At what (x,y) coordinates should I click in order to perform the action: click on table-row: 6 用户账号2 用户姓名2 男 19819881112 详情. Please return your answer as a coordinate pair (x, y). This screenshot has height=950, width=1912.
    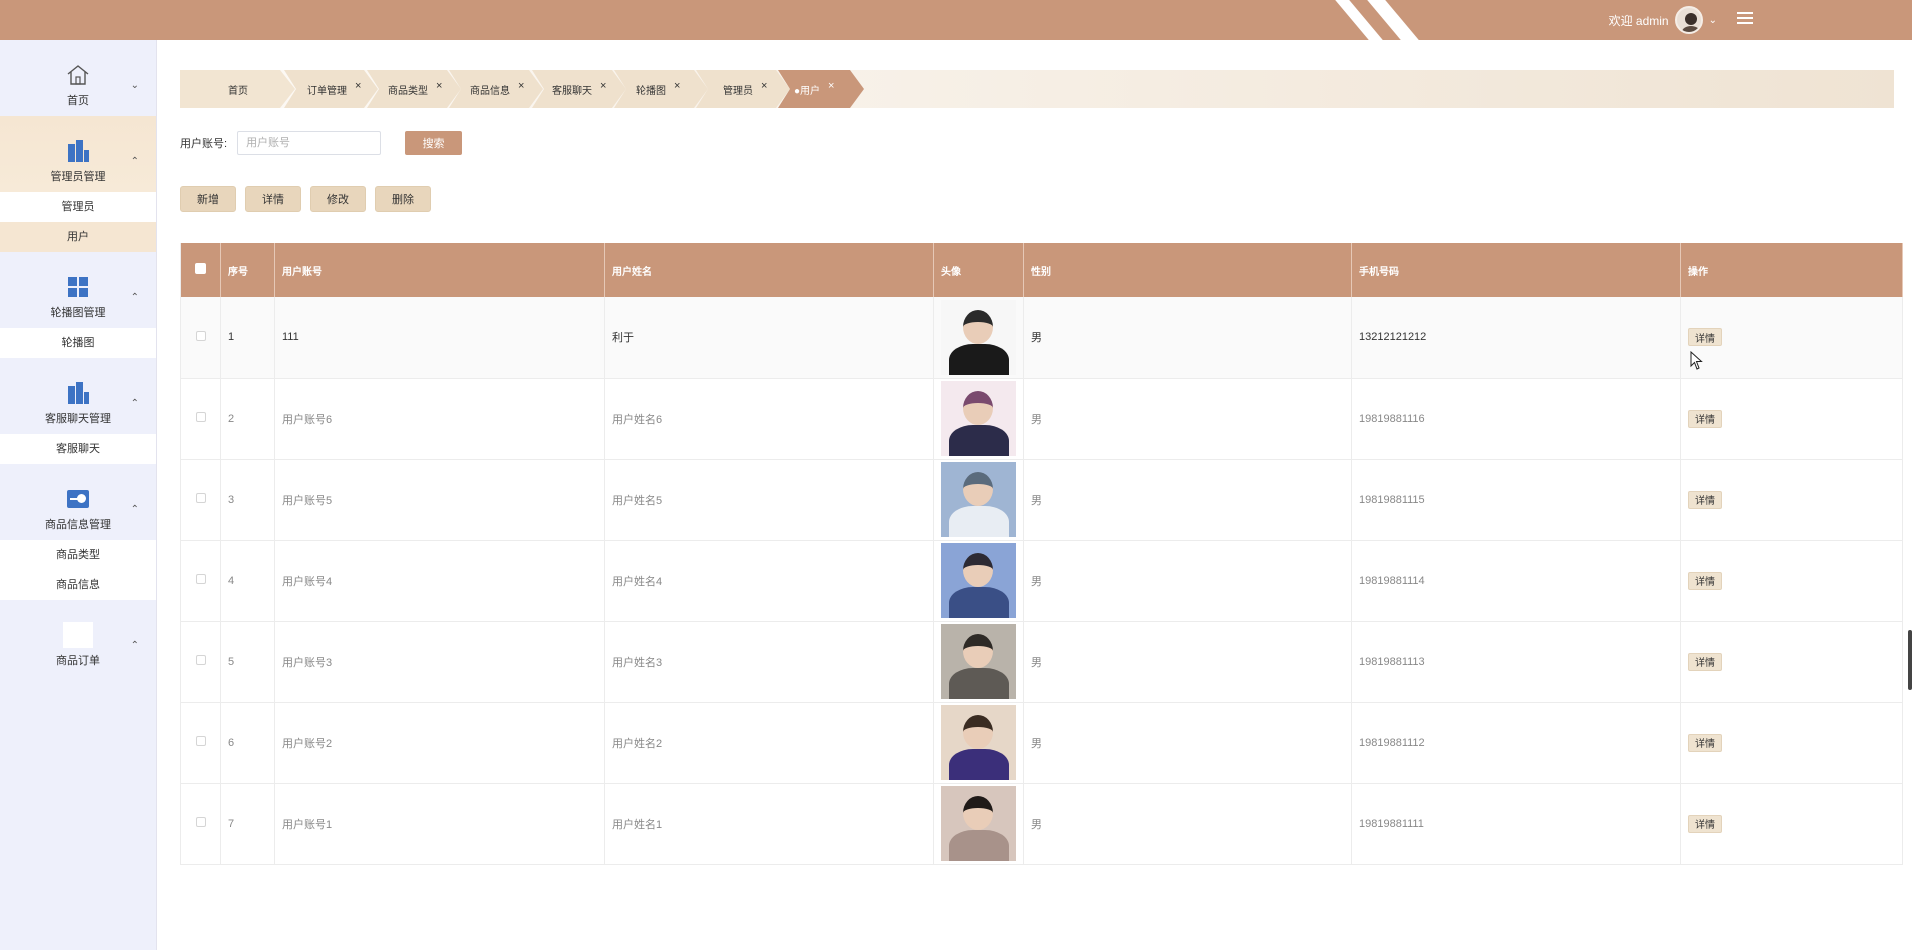
    Looking at the image, I should click on (1041, 743).